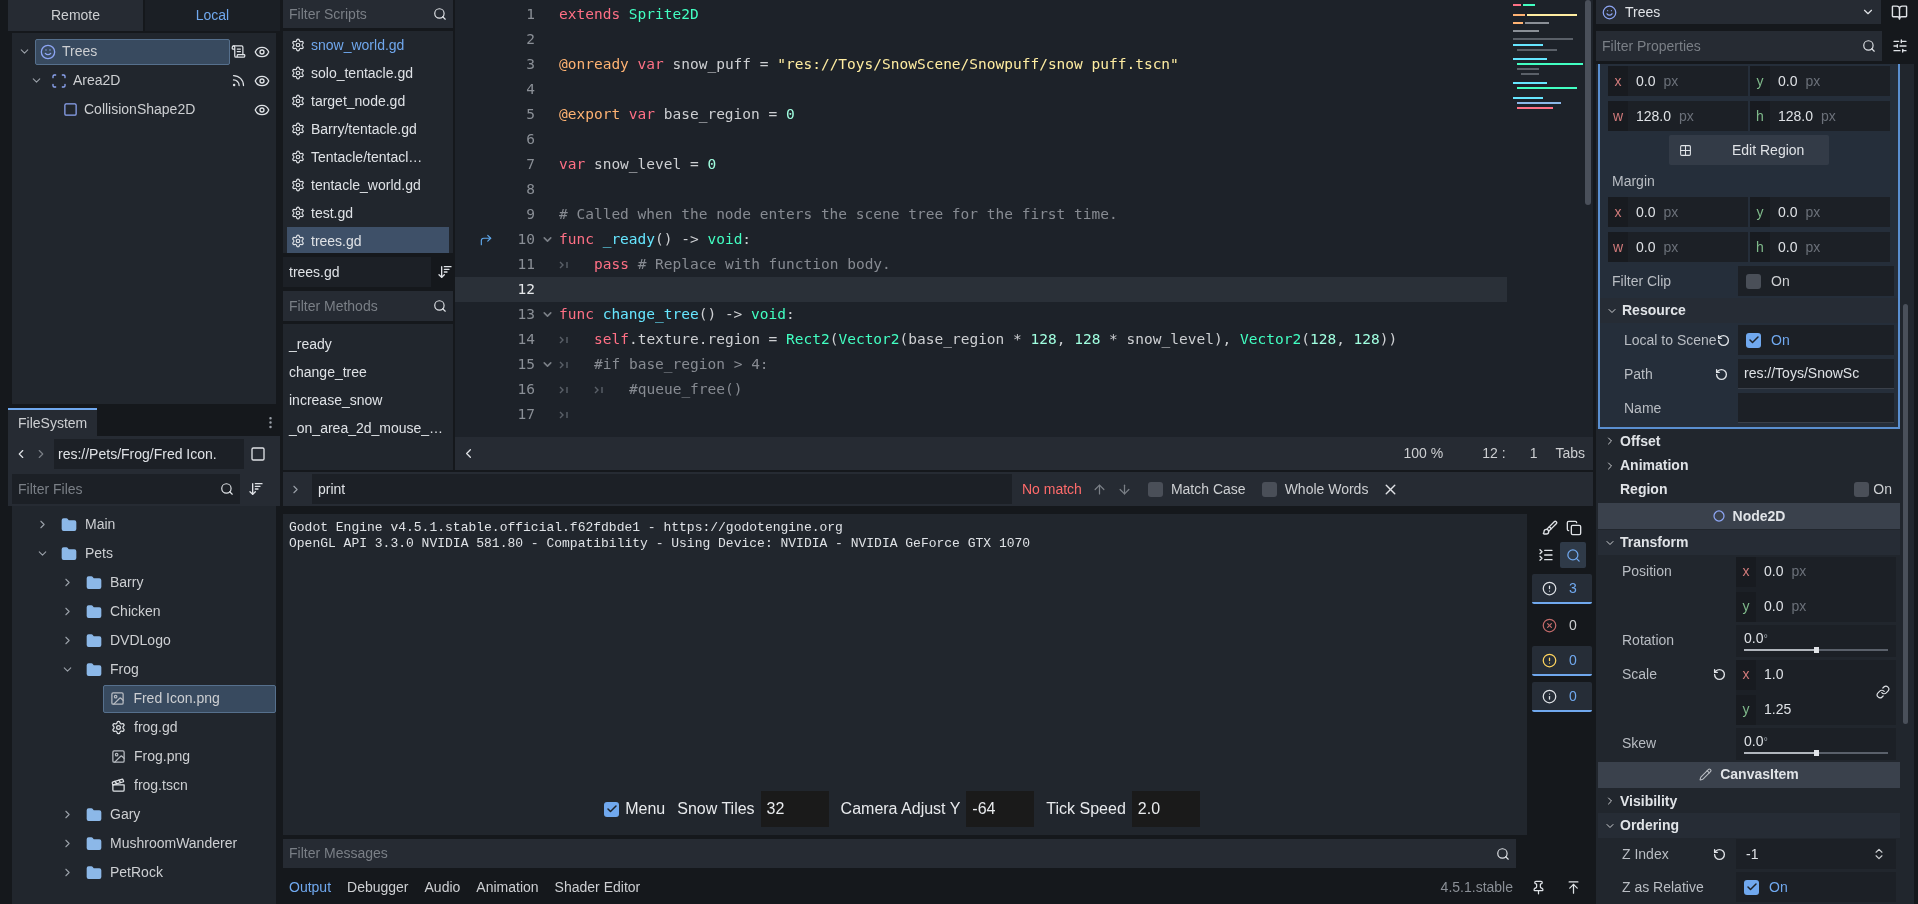 The height and width of the screenshot is (904, 1918). What do you see at coordinates (1738, 12) in the screenshot?
I see `node-selector: Trees` at bounding box center [1738, 12].